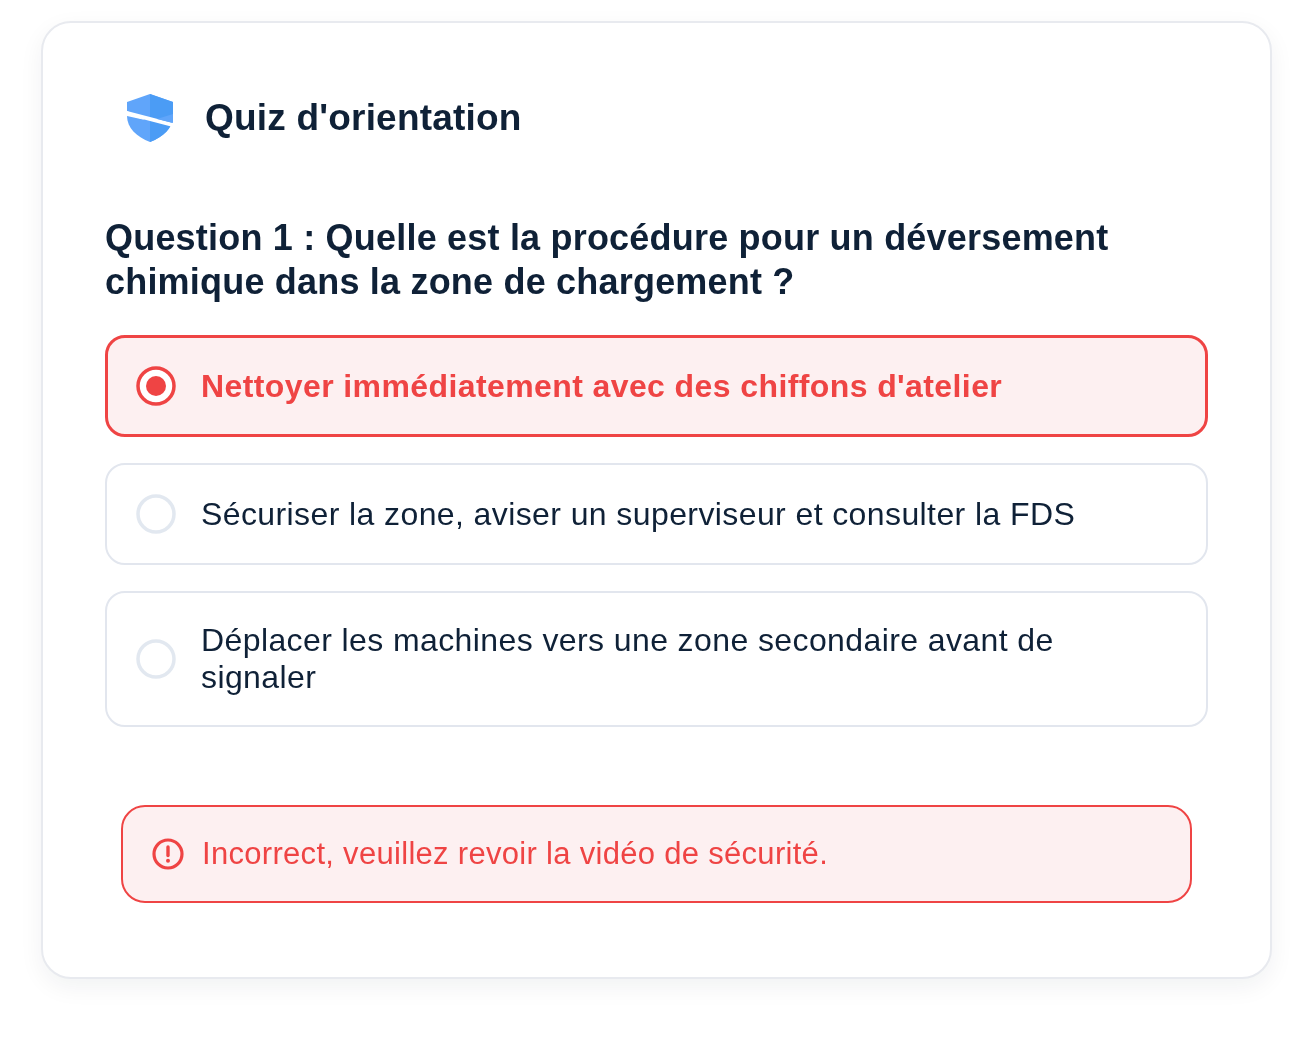  I want to click on answer-option: Déplacer les machines vers une zone secondaire avant de signaler, so click(656, 659).